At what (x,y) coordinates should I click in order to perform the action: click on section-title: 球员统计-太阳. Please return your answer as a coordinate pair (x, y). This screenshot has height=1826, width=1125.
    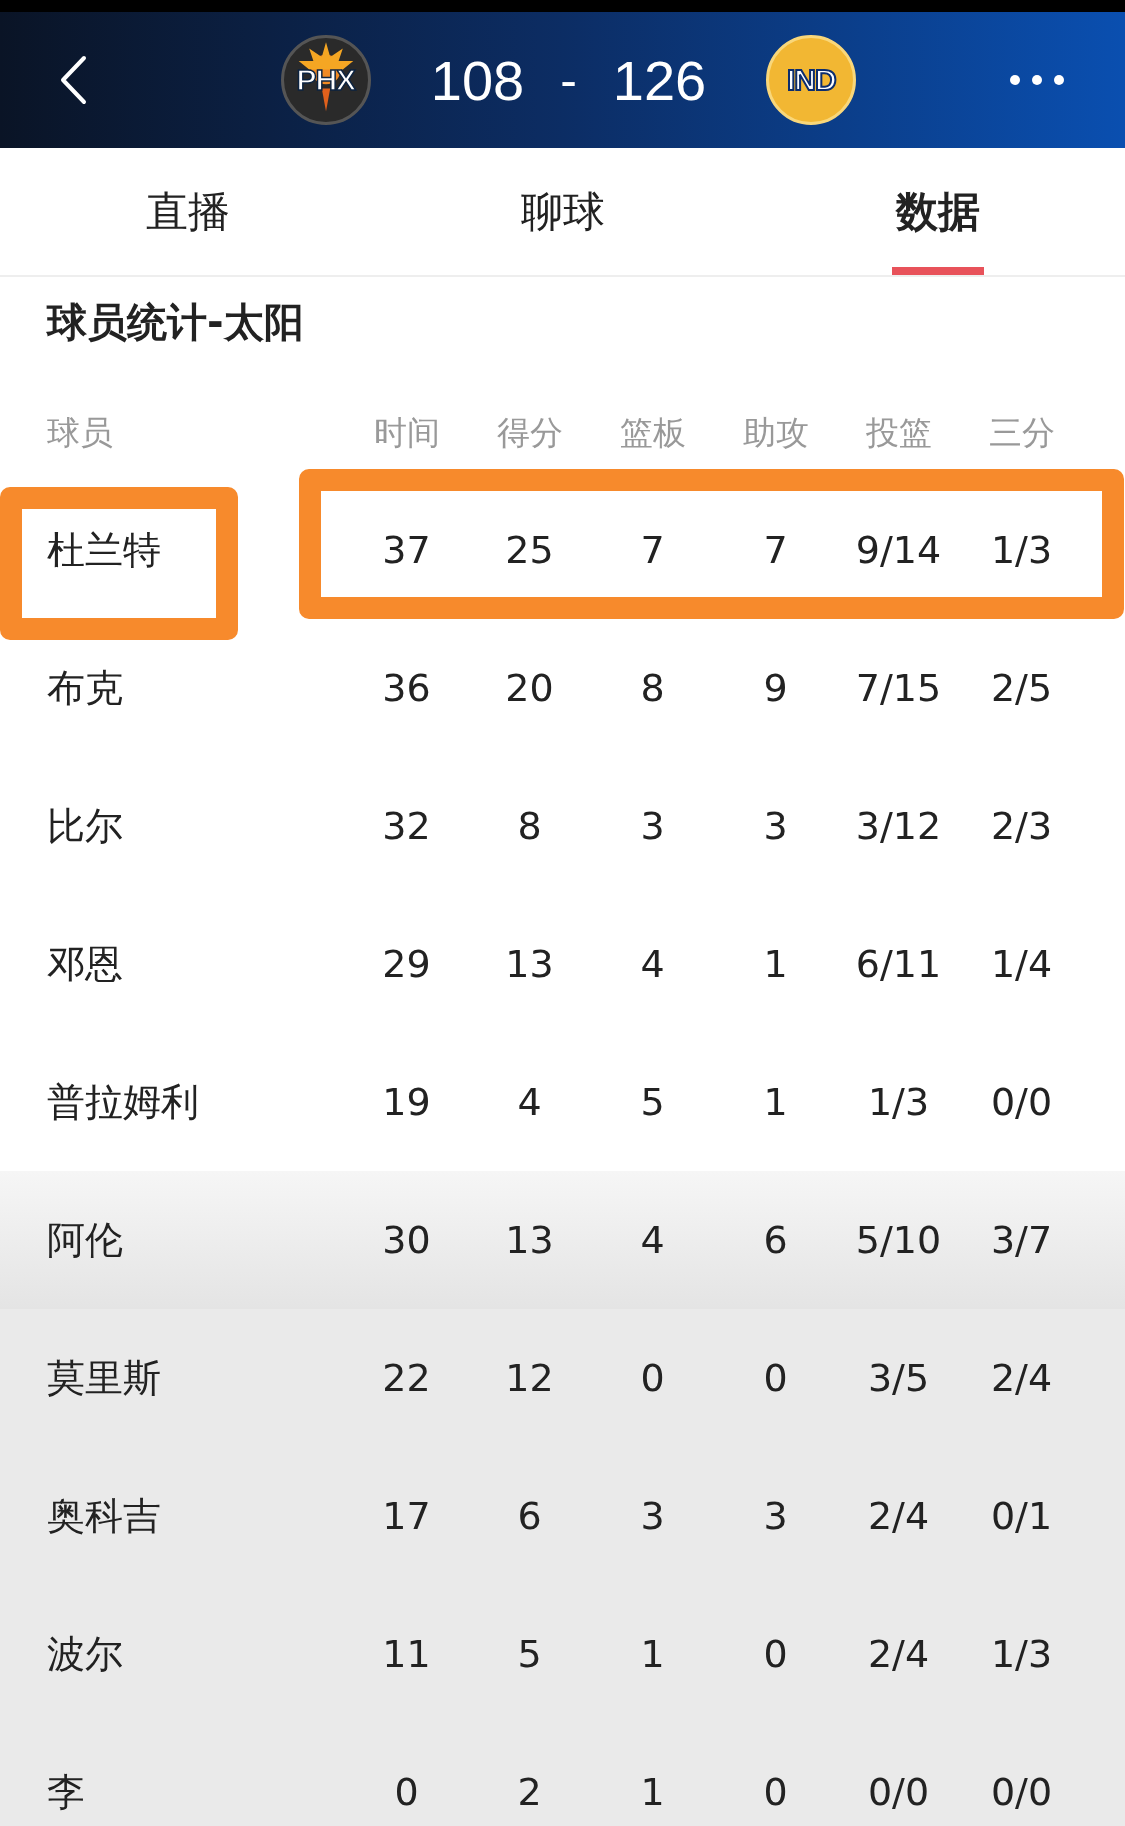
    Looking at the image, I should click on (175, 322).